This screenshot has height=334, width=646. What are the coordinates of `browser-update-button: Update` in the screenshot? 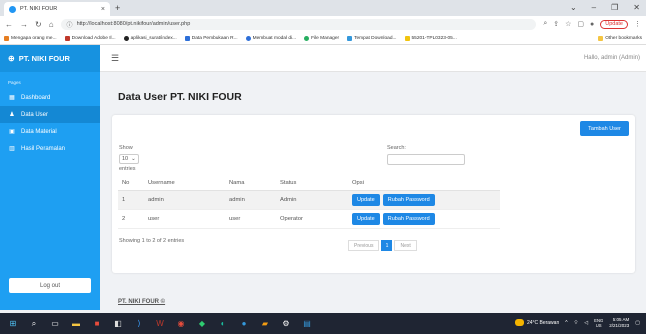 It's located at (614, 24).